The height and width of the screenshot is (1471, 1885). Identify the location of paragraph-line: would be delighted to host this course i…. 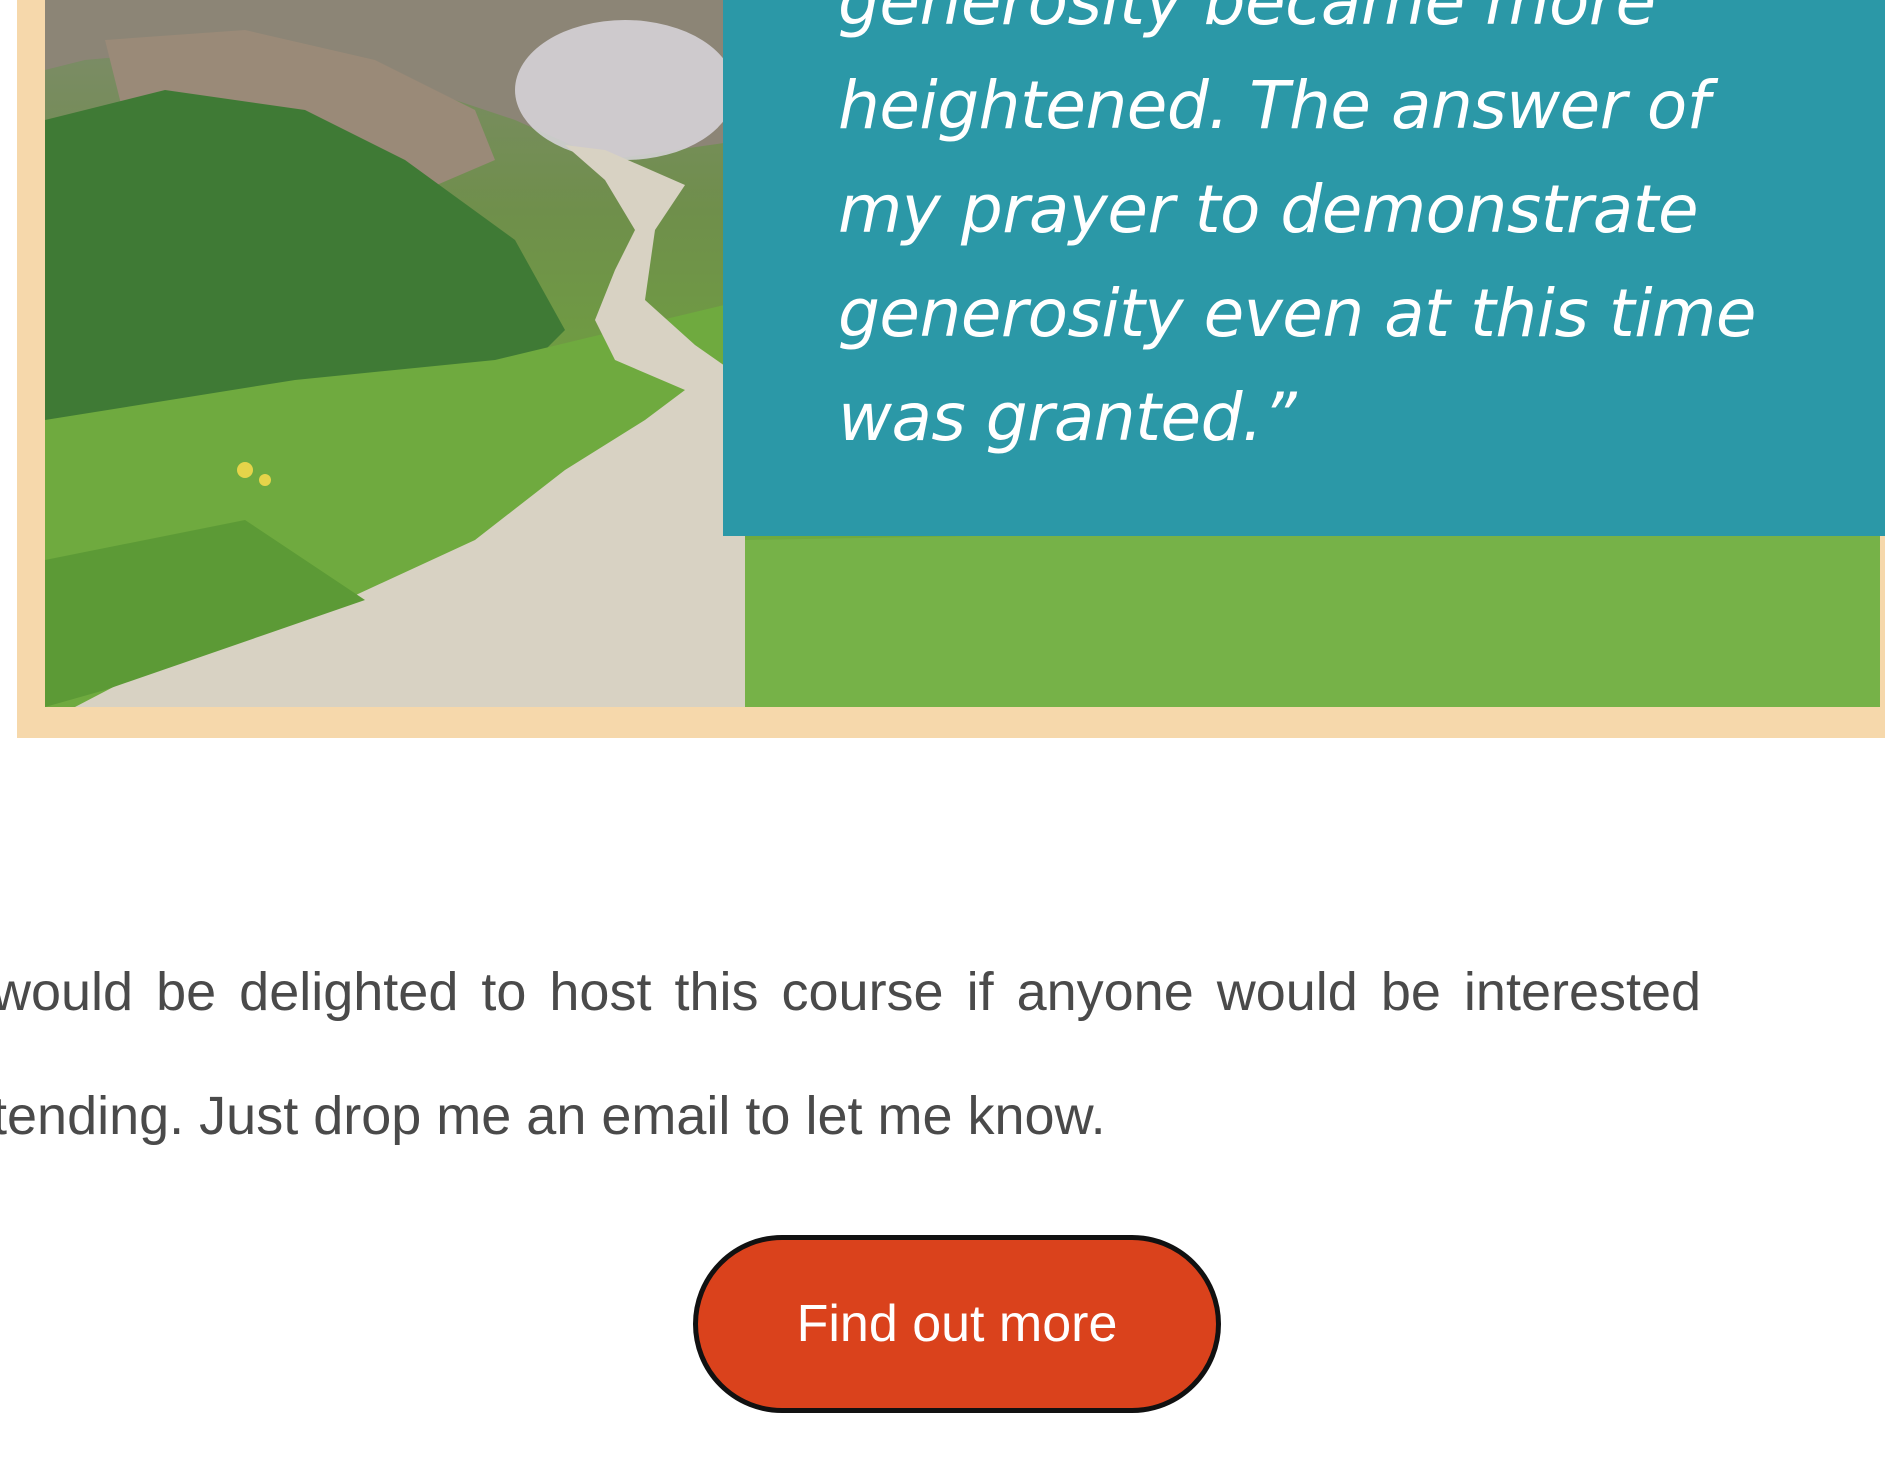
(851, 992).